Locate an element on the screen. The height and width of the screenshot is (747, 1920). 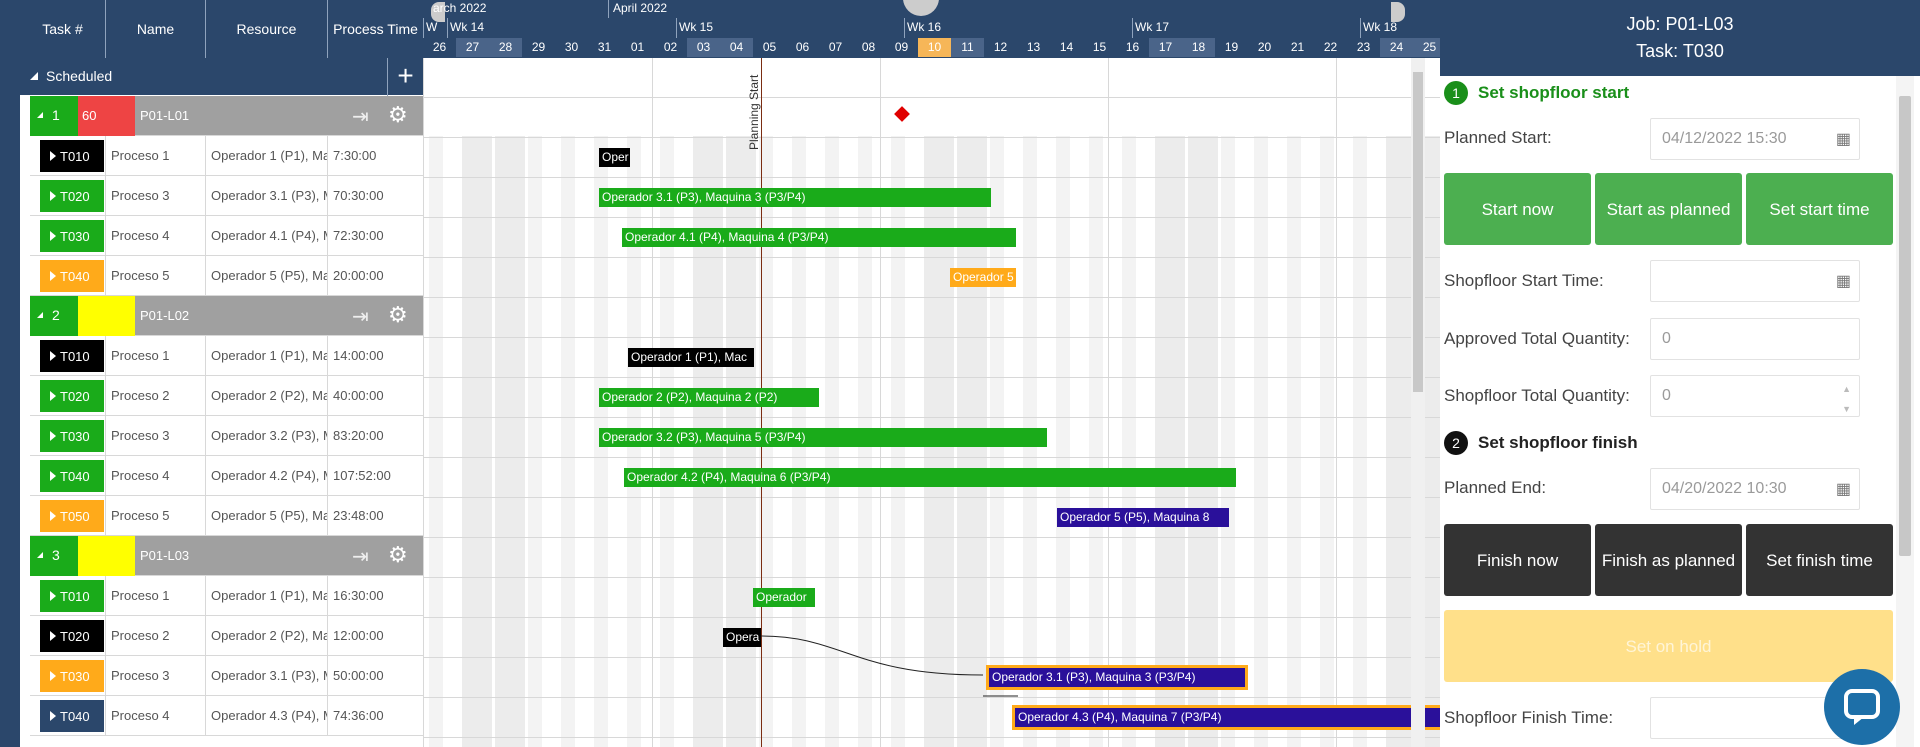
finish-as-planned-button: Finish as planned is located at coordinates (1668, 560).